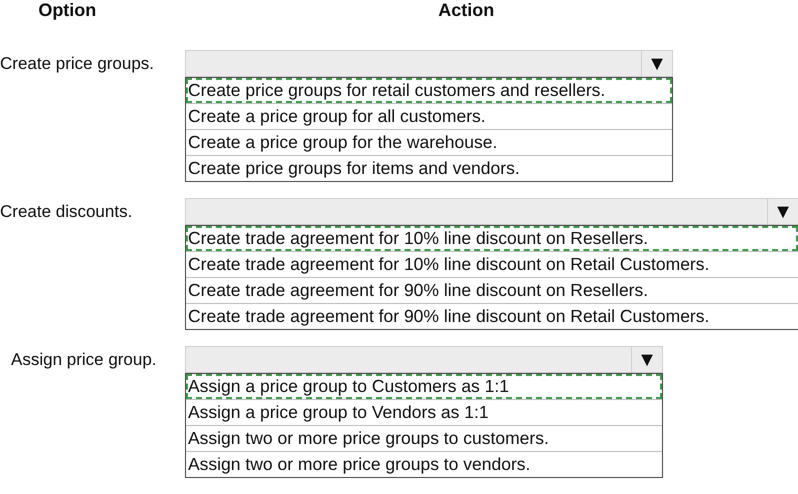 The height and width of the screenshot is (494, 798). What do you see at coordinates (492, 264) in the screenshot?
I see `choice-item: Create trade agreement for 10% line discount on Retail Customers.` at bounding box center [492, 264].